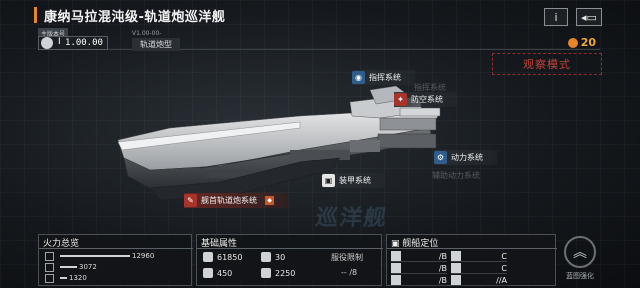 The height and width of the screenshot is (288, 640). What do you see at coordinates (349, 272) in the screenshot?
I see `service-limit-value: -- /8` at bounding box center [349, 272].